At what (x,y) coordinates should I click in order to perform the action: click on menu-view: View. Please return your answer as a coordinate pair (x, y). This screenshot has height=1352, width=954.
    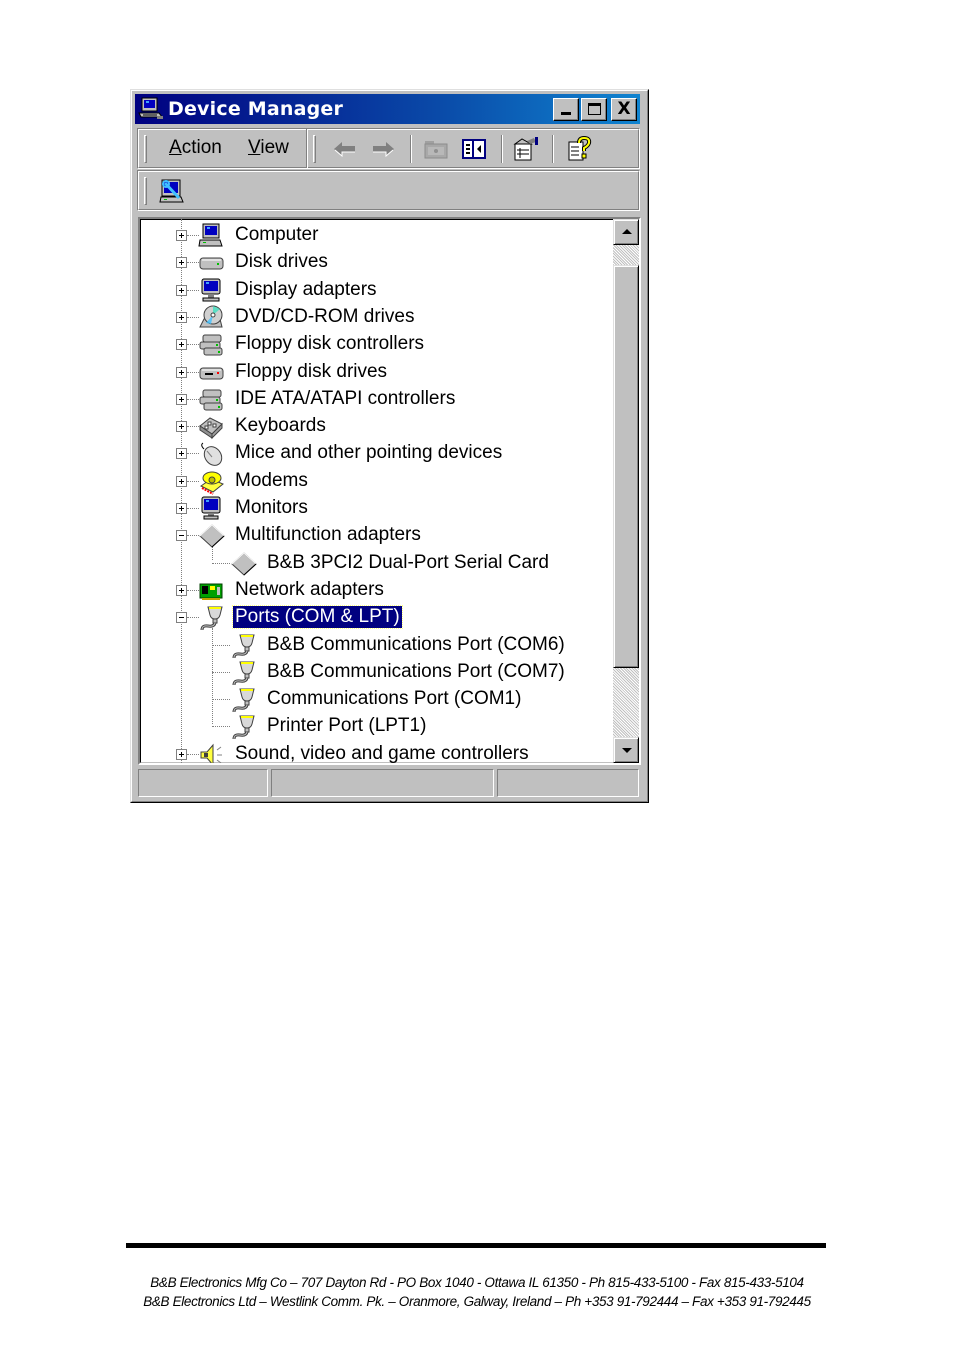
    Looking at the image, I should click on (268, 148).